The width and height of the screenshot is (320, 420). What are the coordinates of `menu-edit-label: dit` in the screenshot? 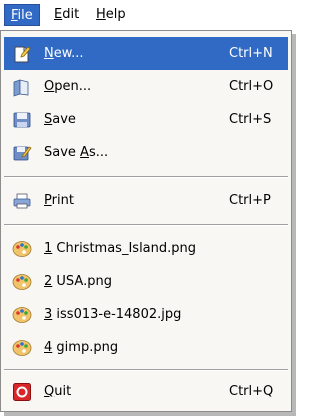 It's located at (71, 14).